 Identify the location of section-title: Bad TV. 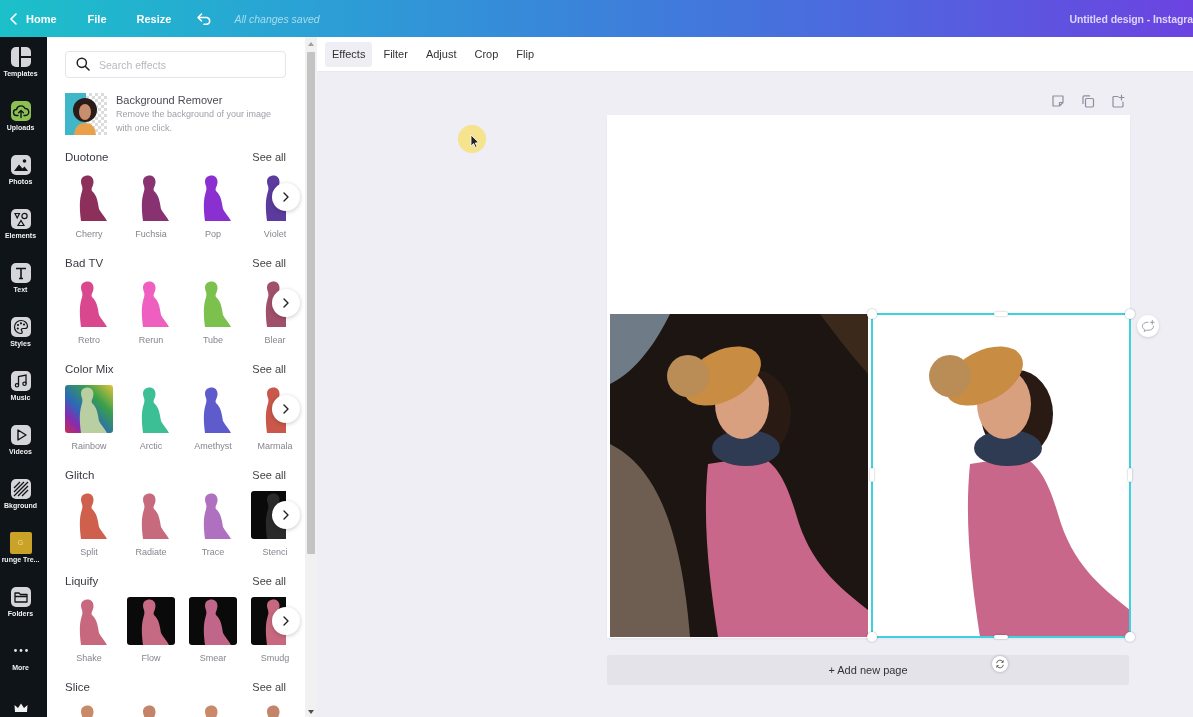
(84, 263).